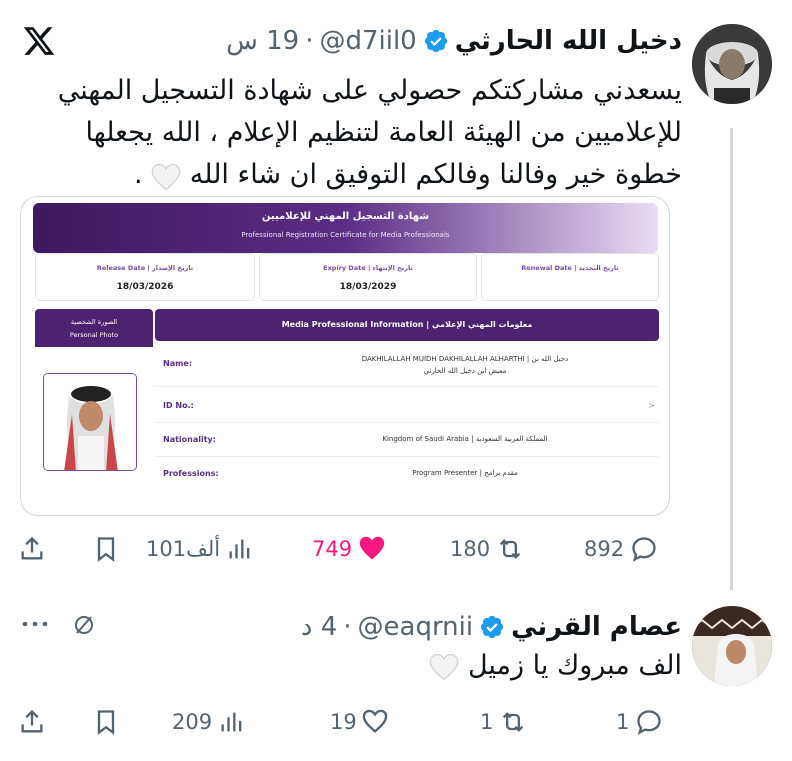 The width and height of the screenshot is (792, 761). Describe the element at coordinates (570, 268) in the screenshot. I see `renewal-date-label: Renewal Date | تاريخ التجديد` at that location.